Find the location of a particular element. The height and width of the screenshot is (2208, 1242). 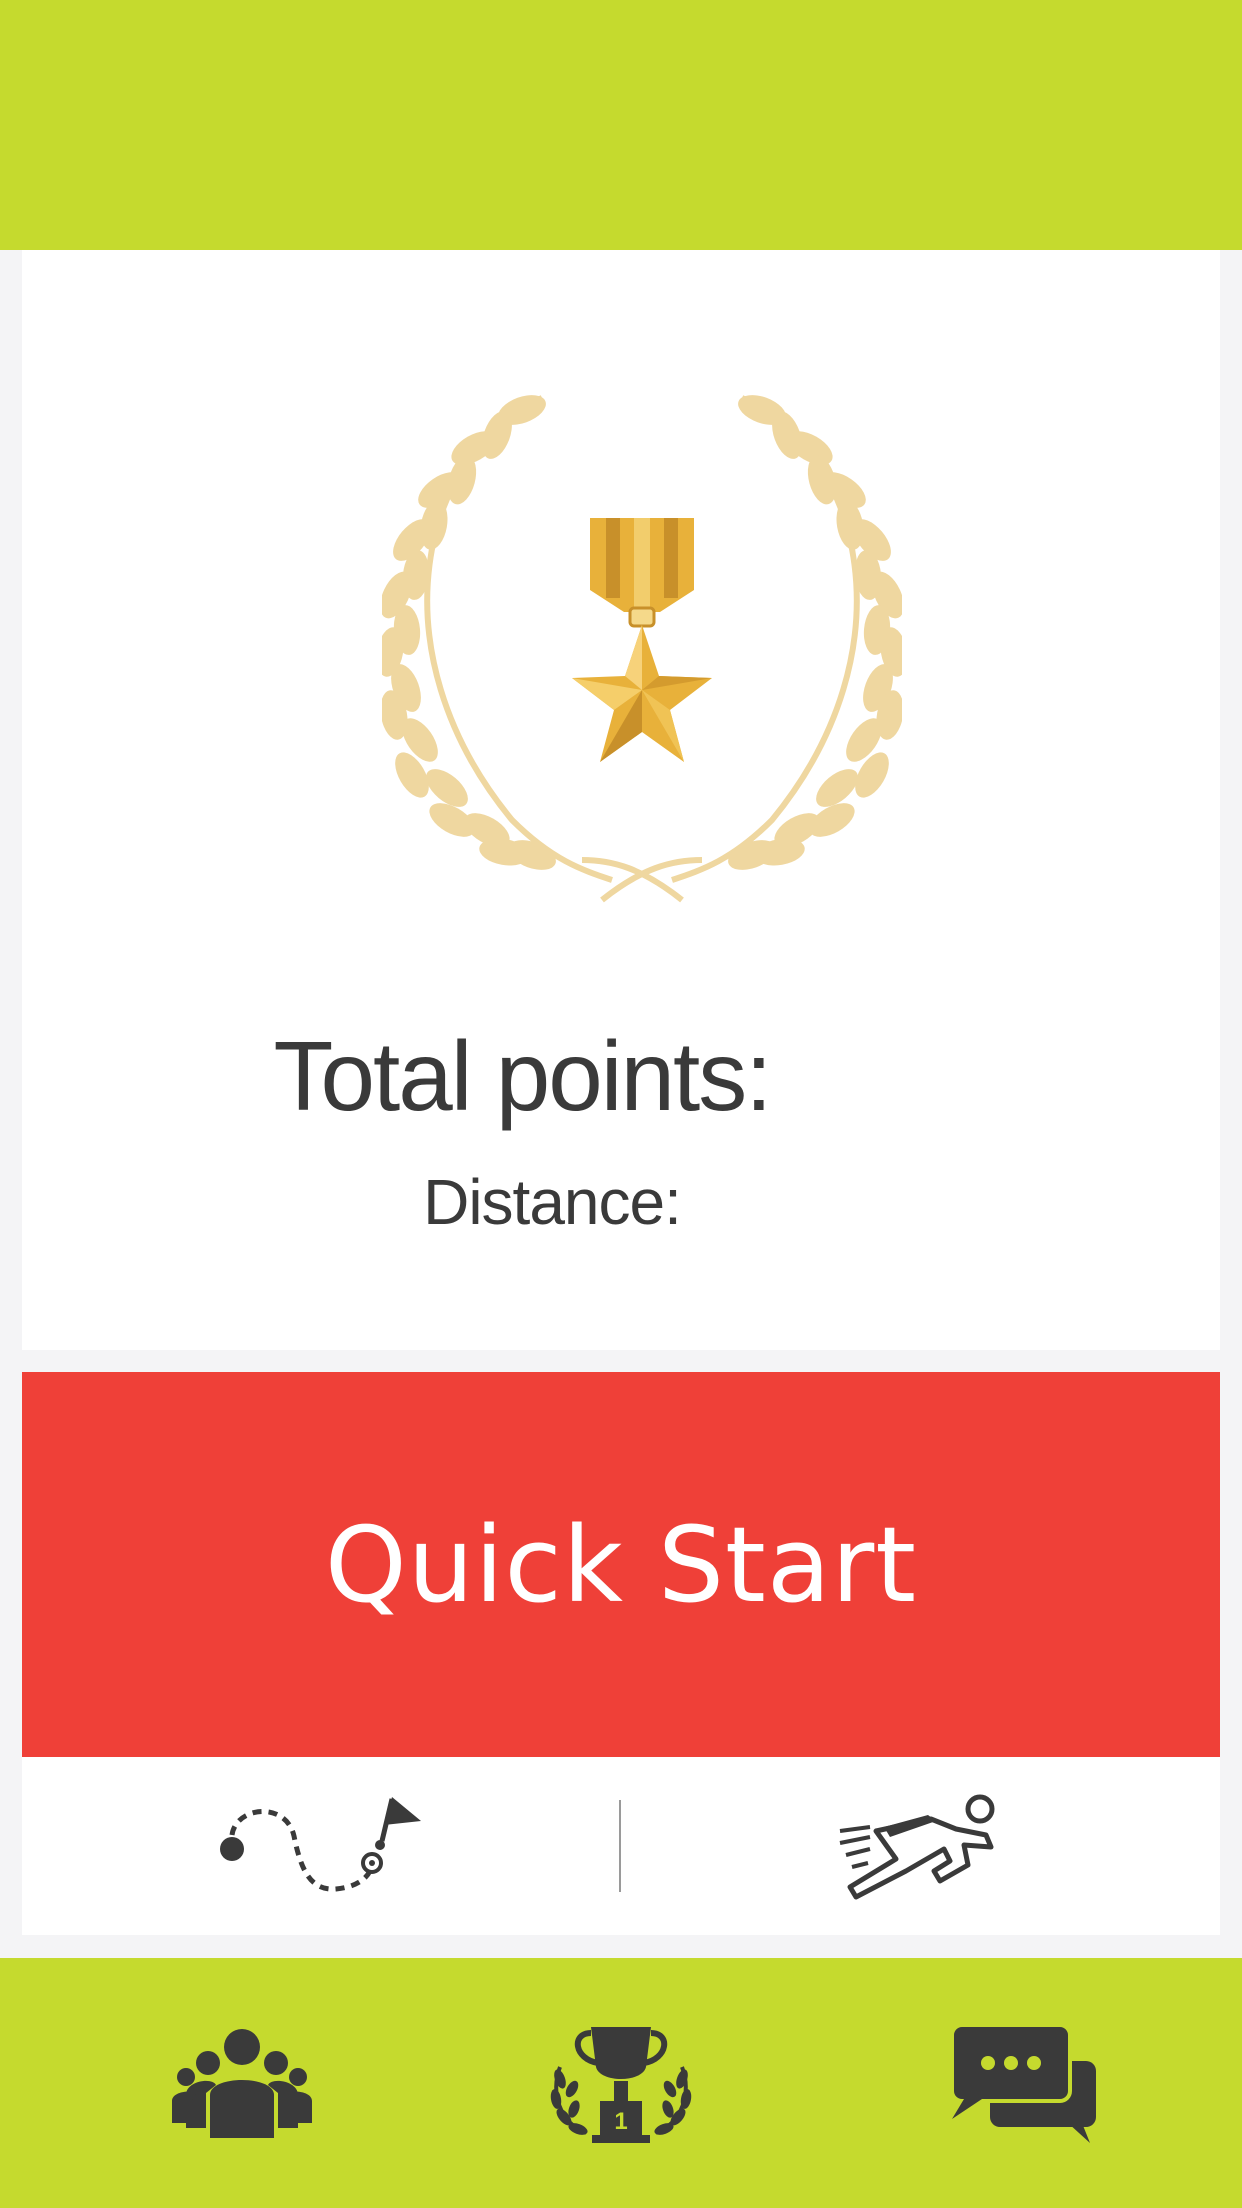

nav-leaderboard: 1 is located at coordinates (621, 2083).